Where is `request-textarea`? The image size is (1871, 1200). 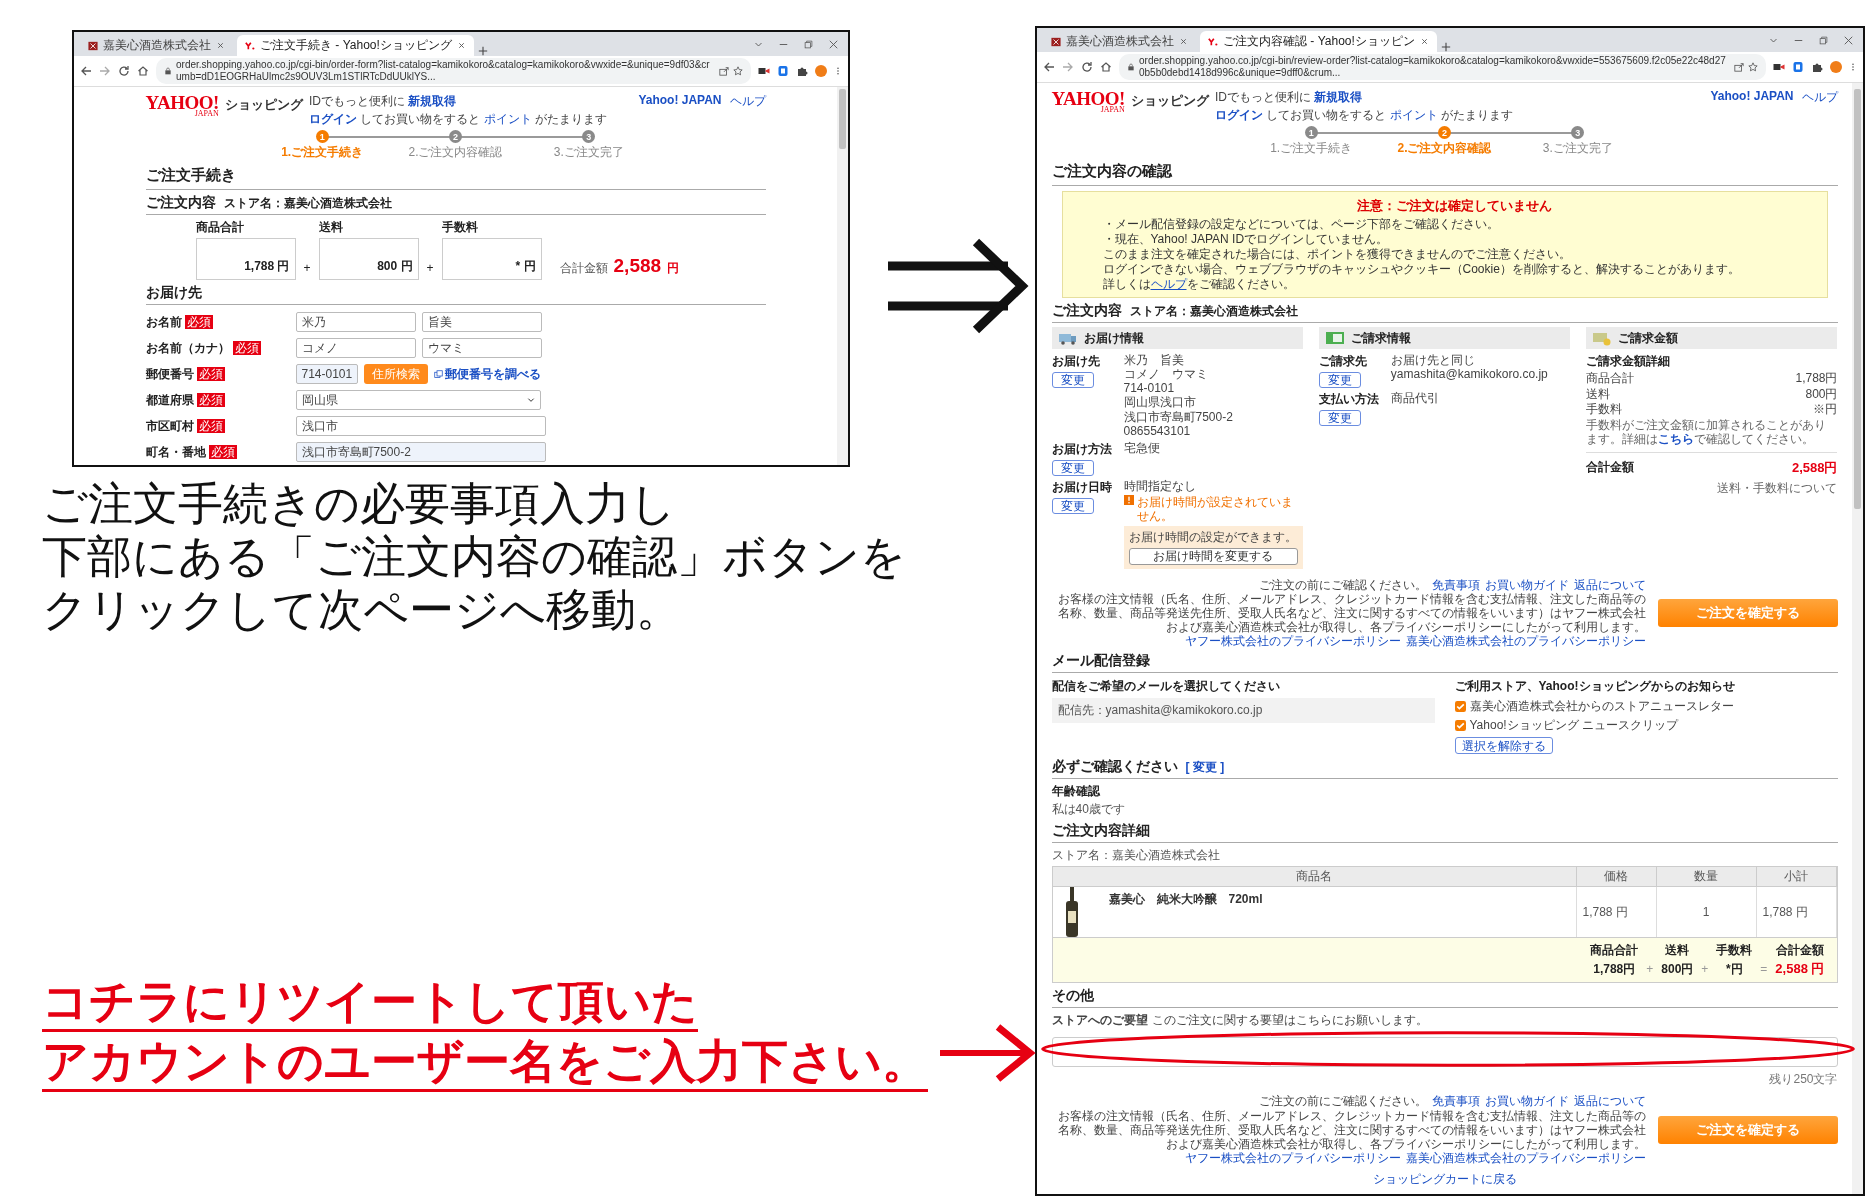 request-textarea is located at coordinates (1444, 1052).